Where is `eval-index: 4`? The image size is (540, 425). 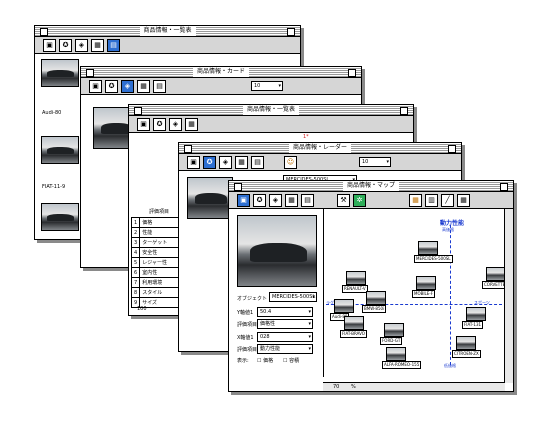
eval-index: 4 is located at coordinates (135, 252).